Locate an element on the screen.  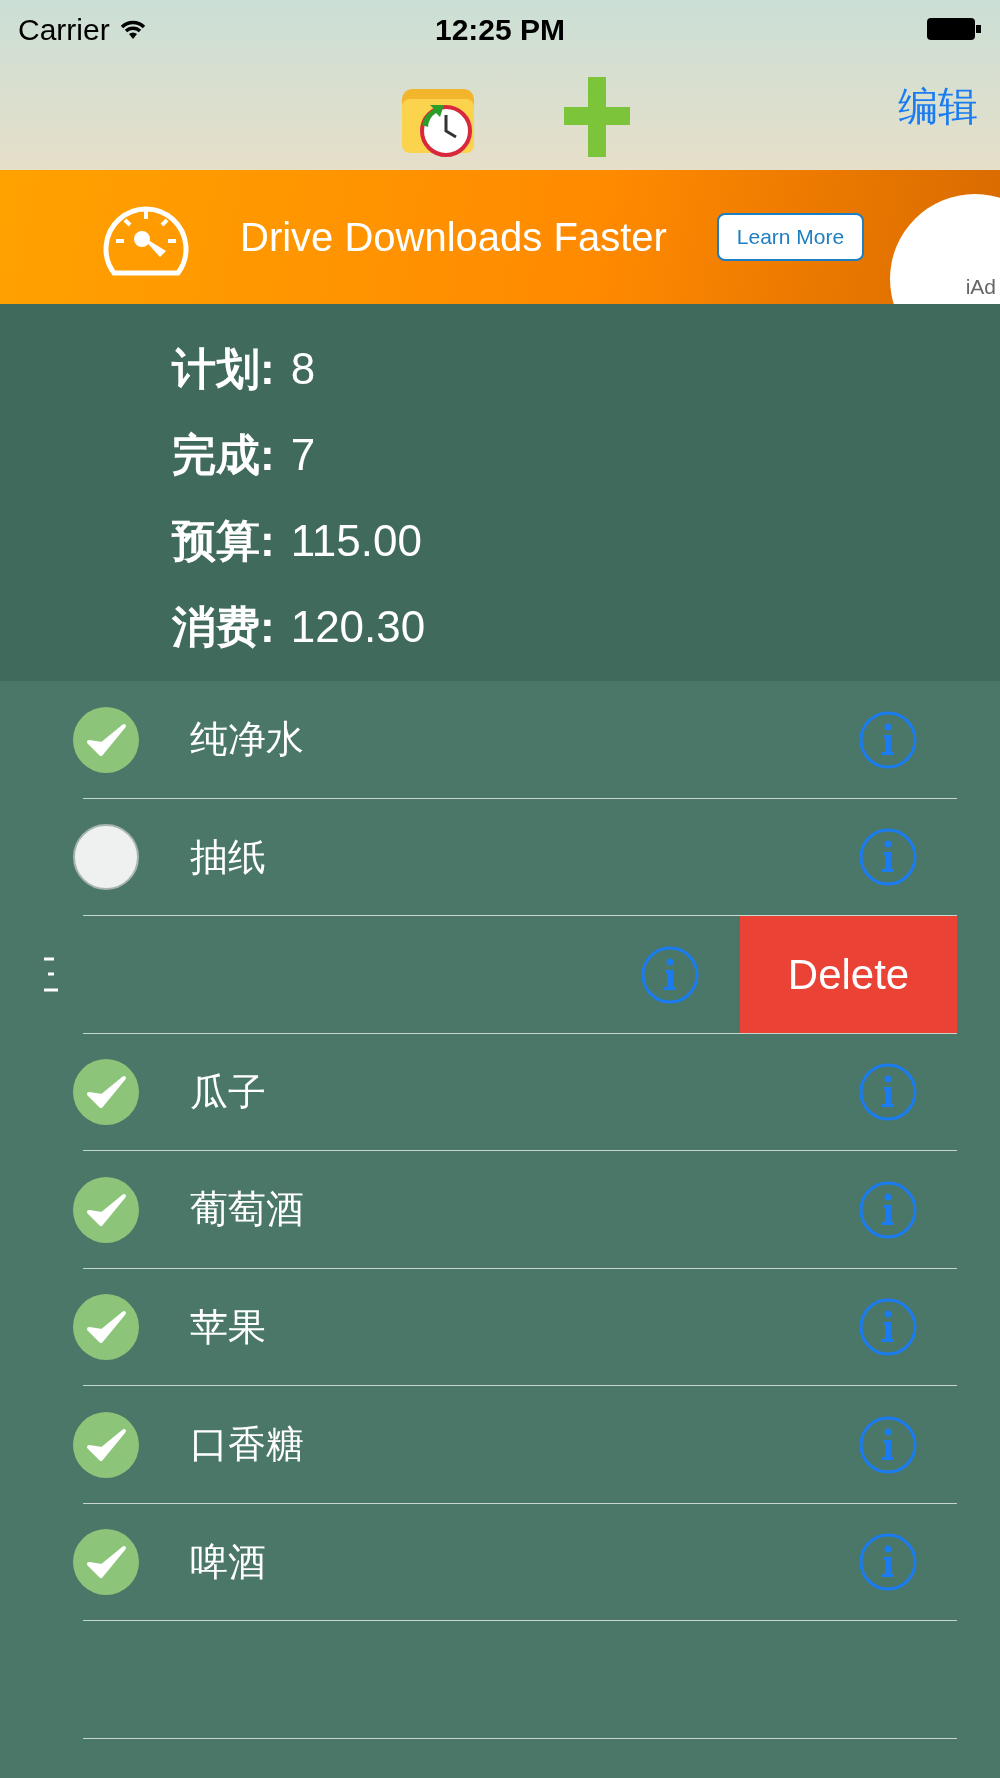
item-name: 啤酒 is located at coordinates (228, 1562).